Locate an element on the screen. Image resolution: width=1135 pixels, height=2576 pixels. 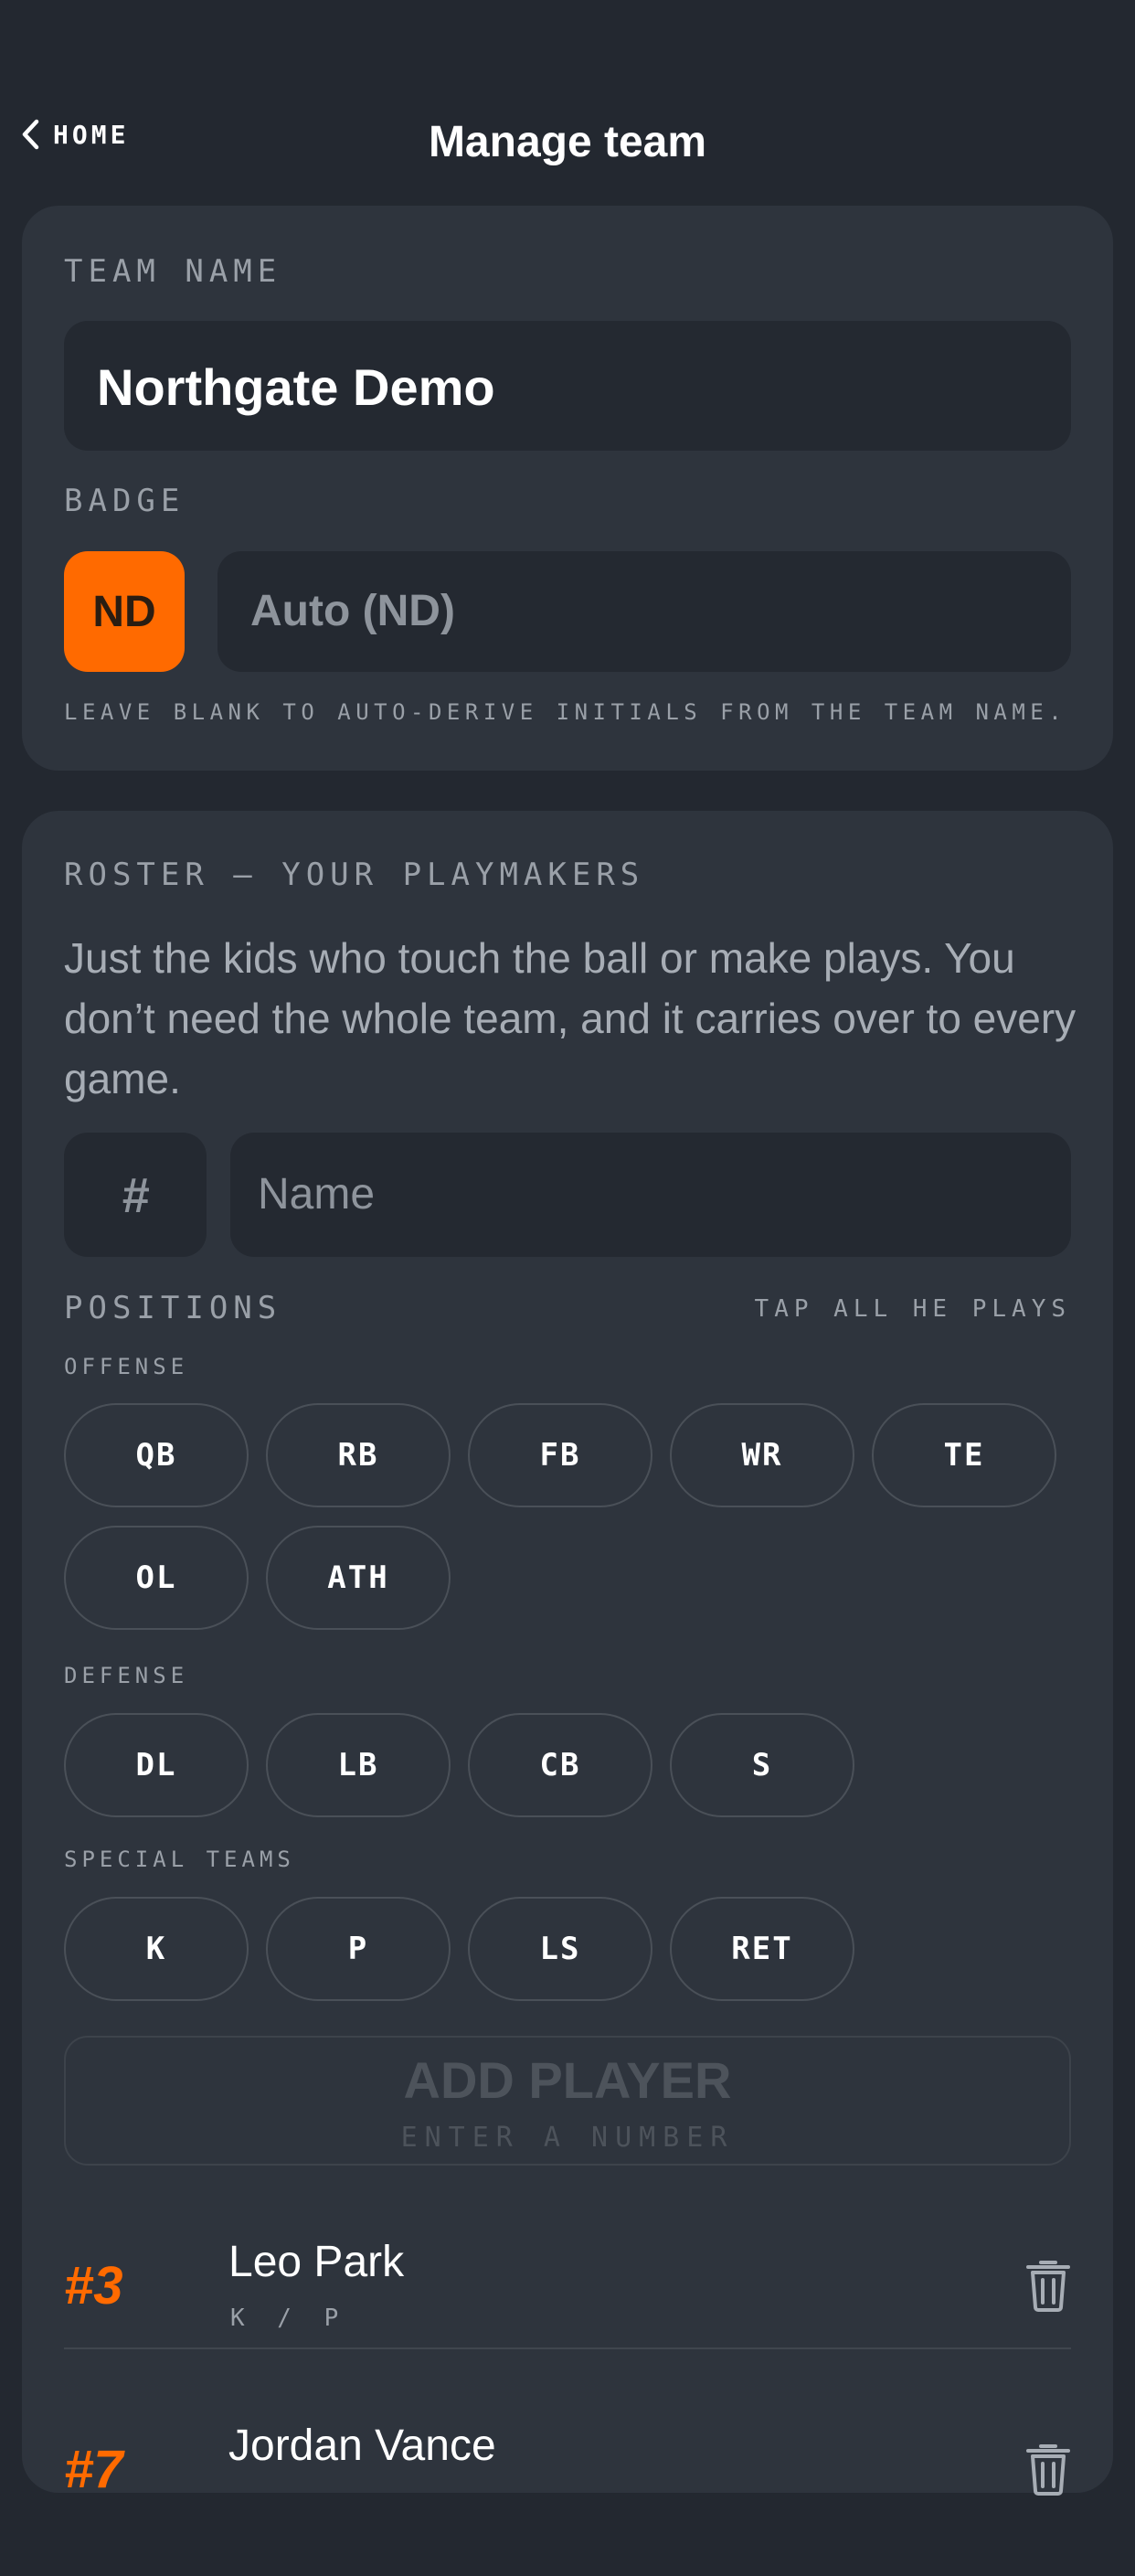
position-chip-ls: LS is located at coordinates (560, 1949).